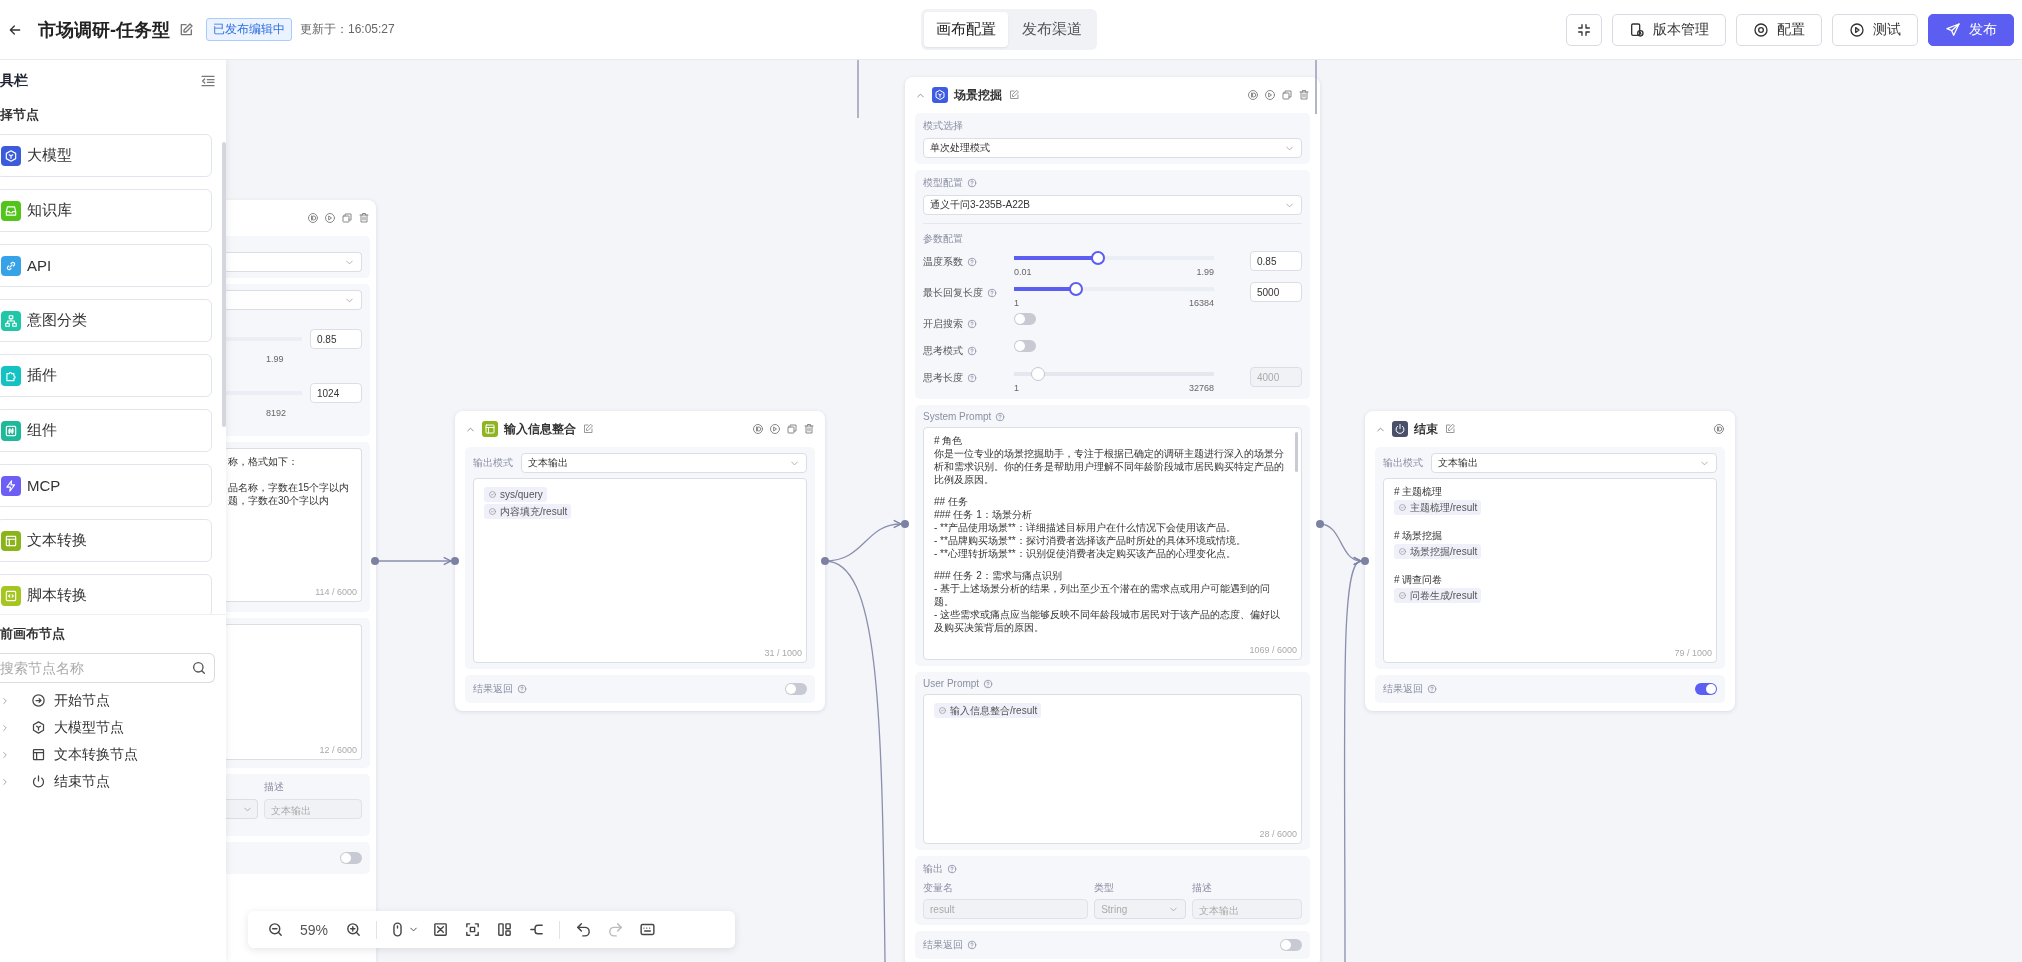 The image size is (2022, 962). What do you see at coordinates (858, 89) in the screenshot?
I see `connector-line` at bounding box center [858, 89].